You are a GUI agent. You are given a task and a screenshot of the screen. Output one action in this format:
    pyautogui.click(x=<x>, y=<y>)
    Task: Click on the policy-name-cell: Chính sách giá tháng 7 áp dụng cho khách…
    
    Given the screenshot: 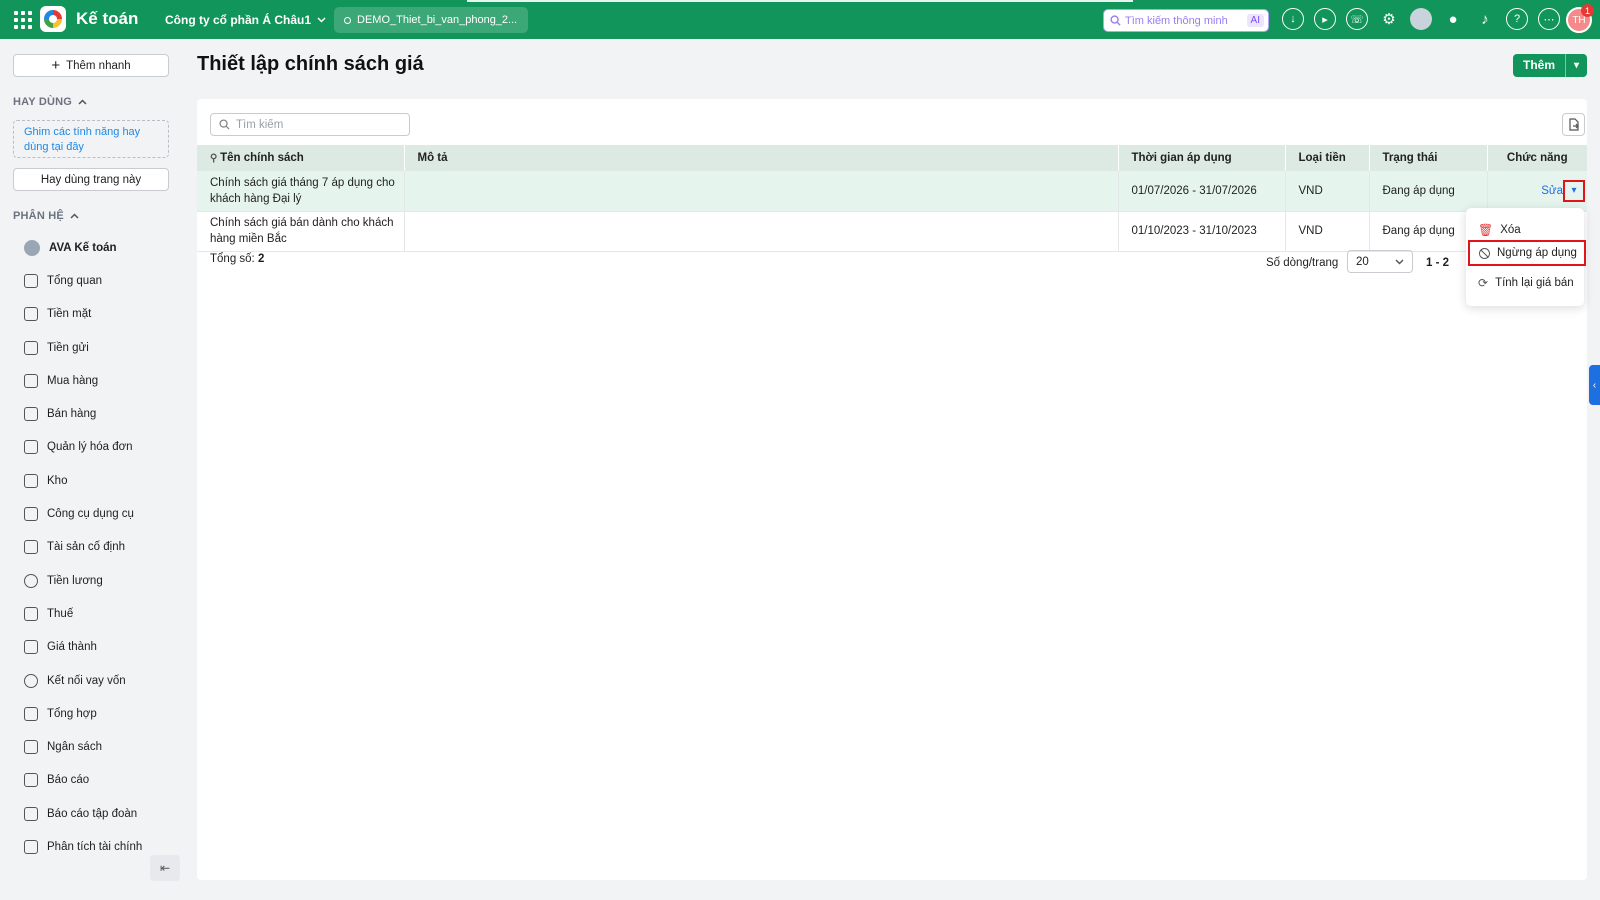 What is the action you would take?
    pyautogui.click(x=301, y=191)
    